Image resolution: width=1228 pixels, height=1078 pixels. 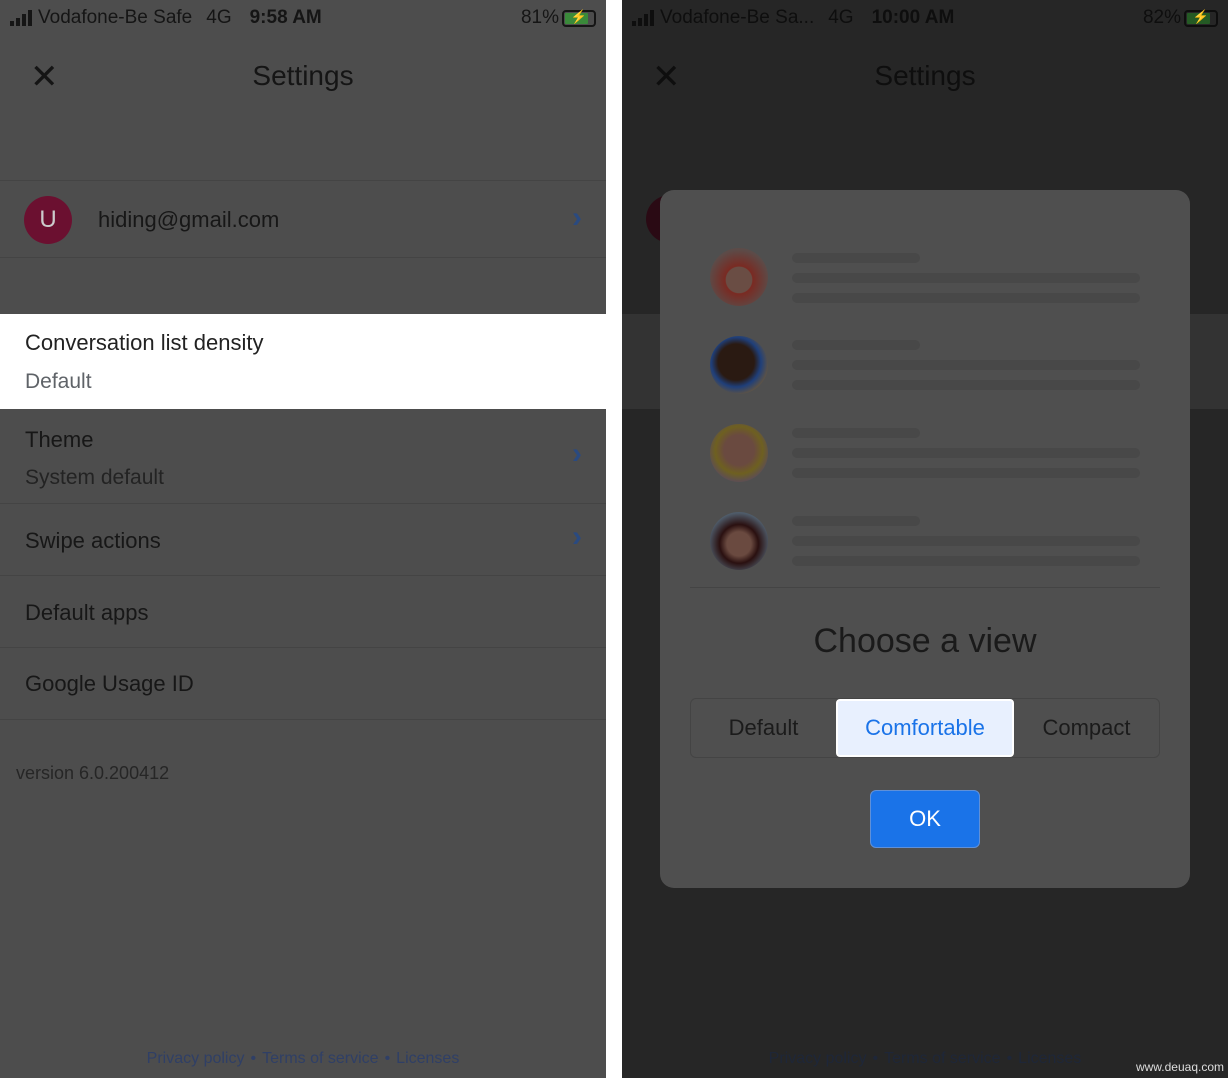 I want to click on dialog-heading: Choose a view, so click(x=925, y=641).